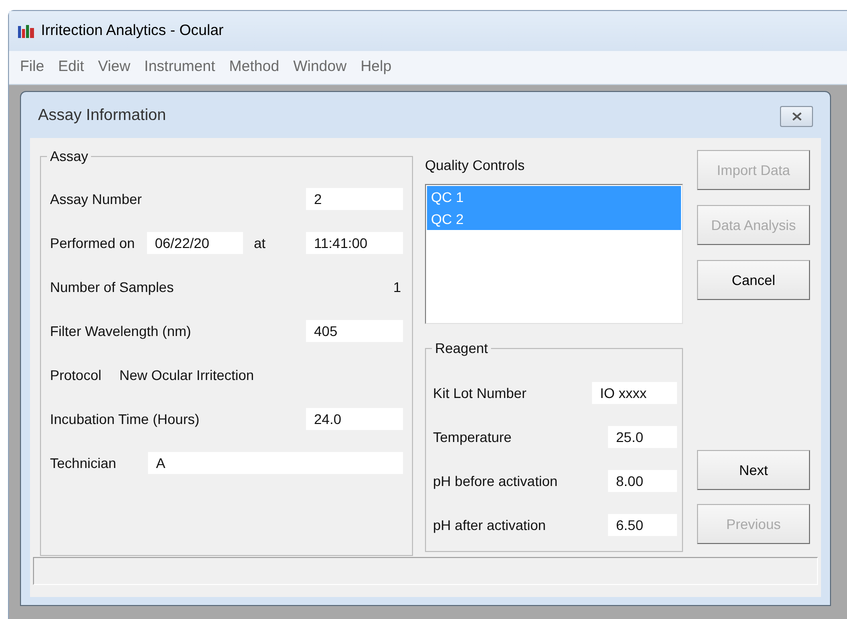 This screenshot has width=847, height=619. What do you see at coordinates (121, 331) in the screenshot?
I see `field-label: Filter Wavelength (nm)` at bounding box center [121, 331].